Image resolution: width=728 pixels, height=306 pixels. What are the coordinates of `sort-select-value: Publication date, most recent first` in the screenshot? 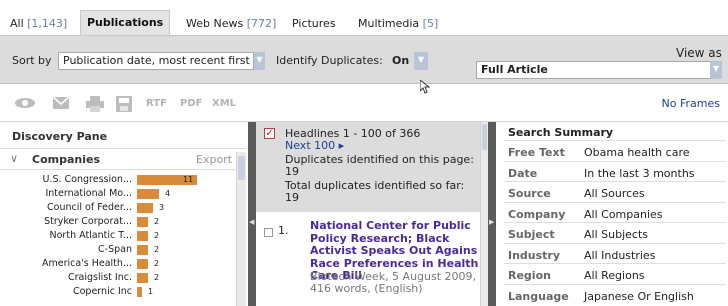 It's located at (156, 60).